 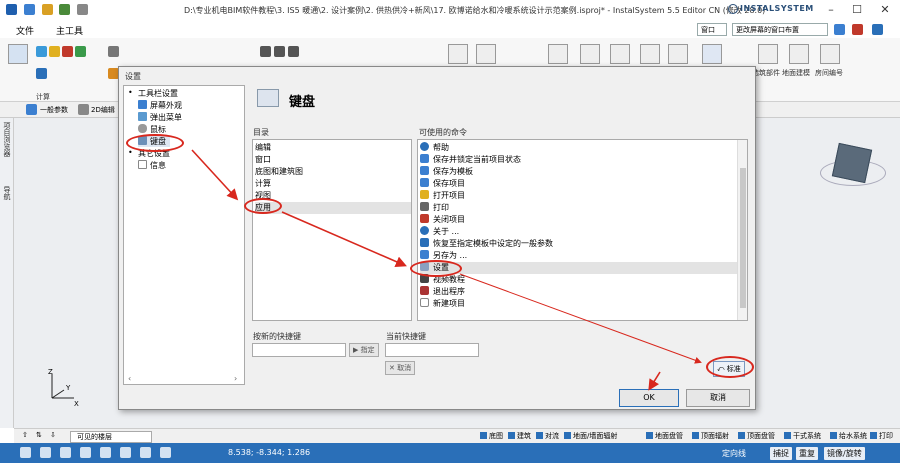 What do you see at coordinates (580, 318) in the screenshot?
I see `arrow-settings-to-default` at bounding box center [580, 318].